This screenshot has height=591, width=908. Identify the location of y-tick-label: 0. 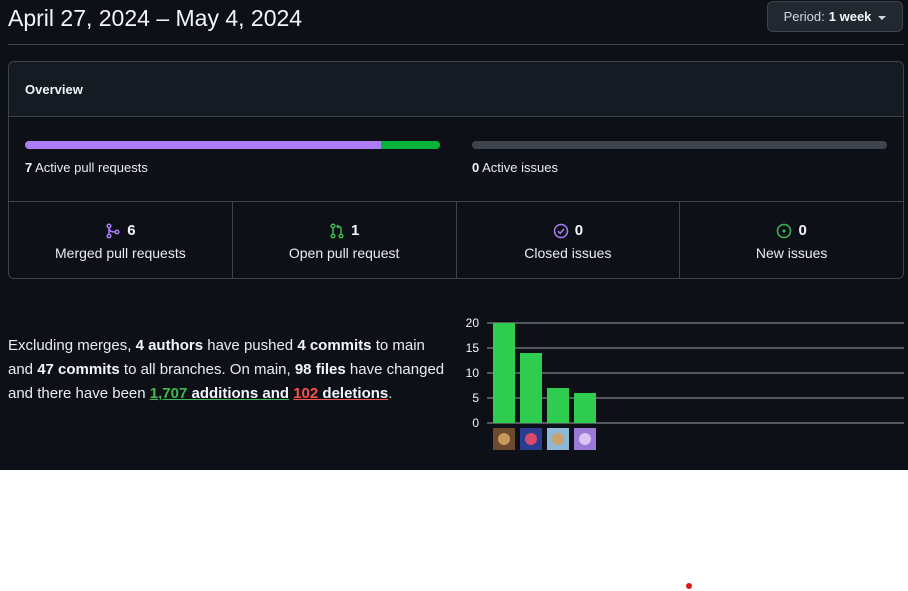
(475, 423).